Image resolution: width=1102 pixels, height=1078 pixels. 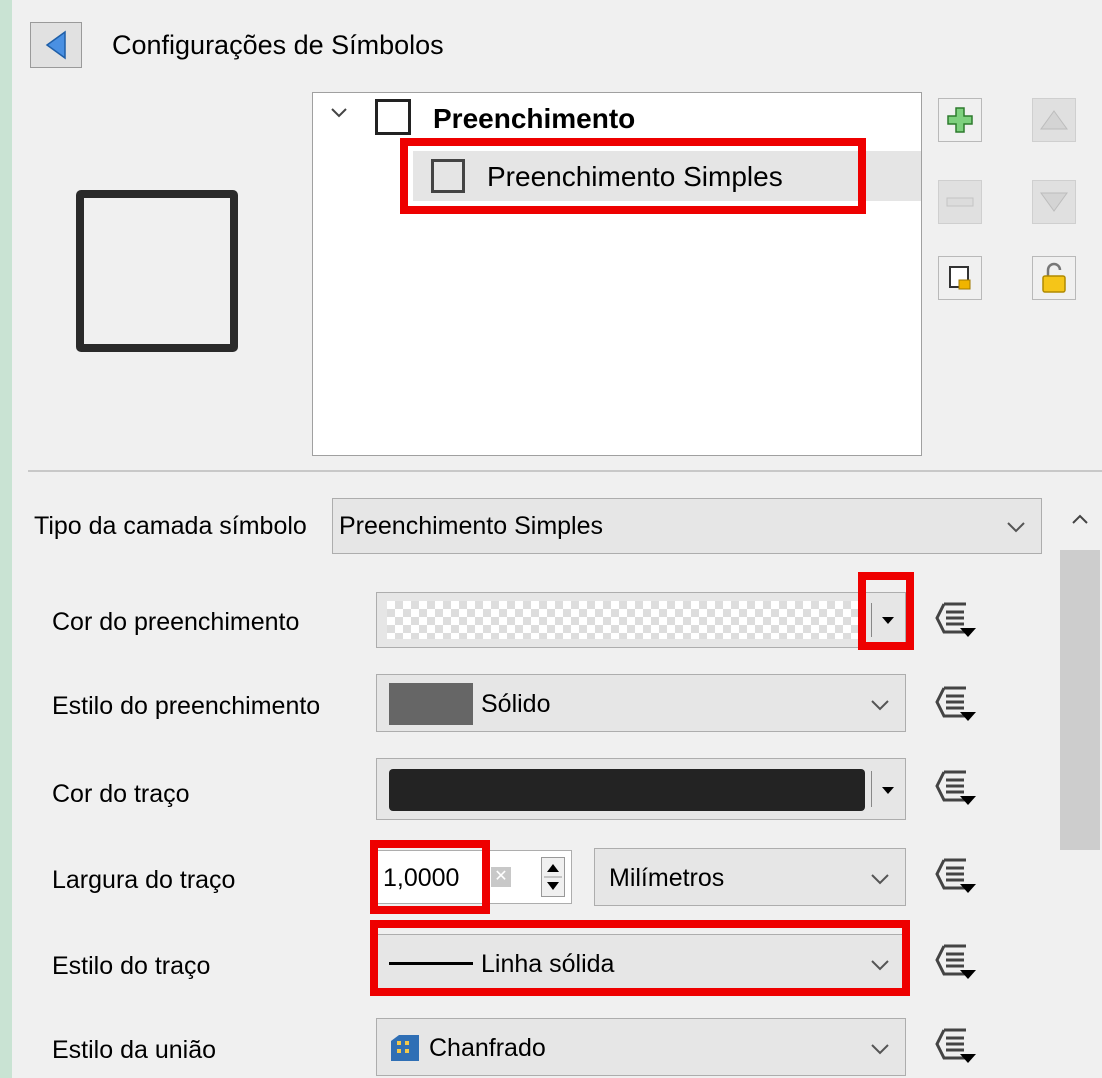 I want to click on stroke-color-swatch, so click(x=627, y=790).